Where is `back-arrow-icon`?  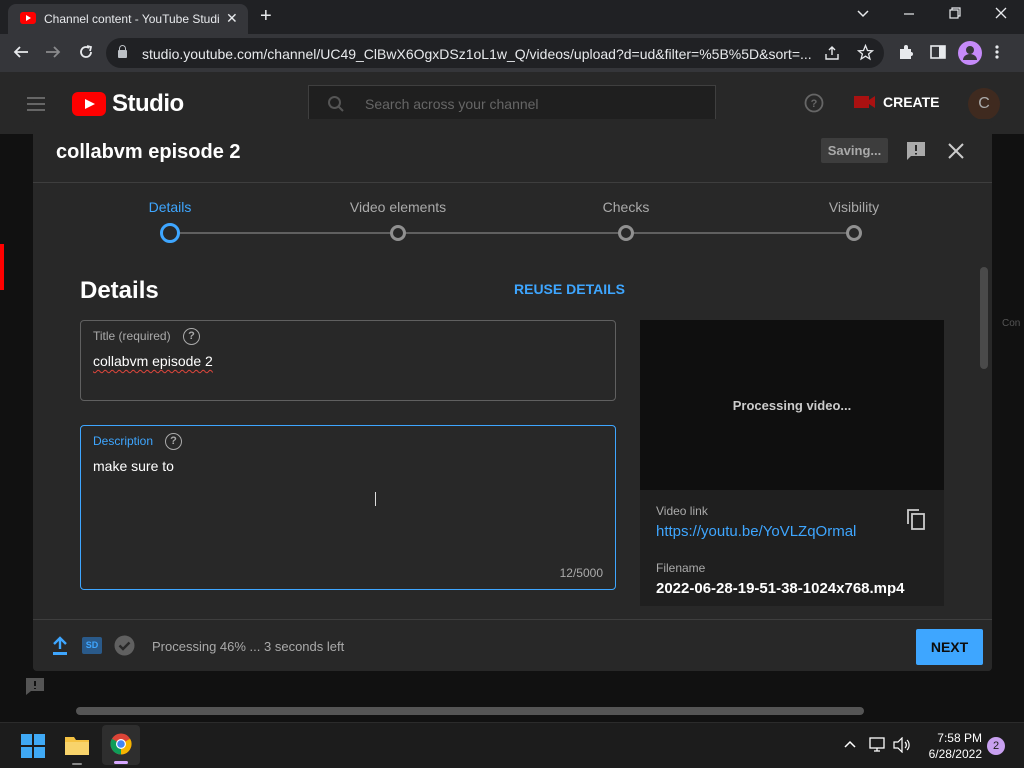 back-arrow-icon is located at coordinates (21, 52).